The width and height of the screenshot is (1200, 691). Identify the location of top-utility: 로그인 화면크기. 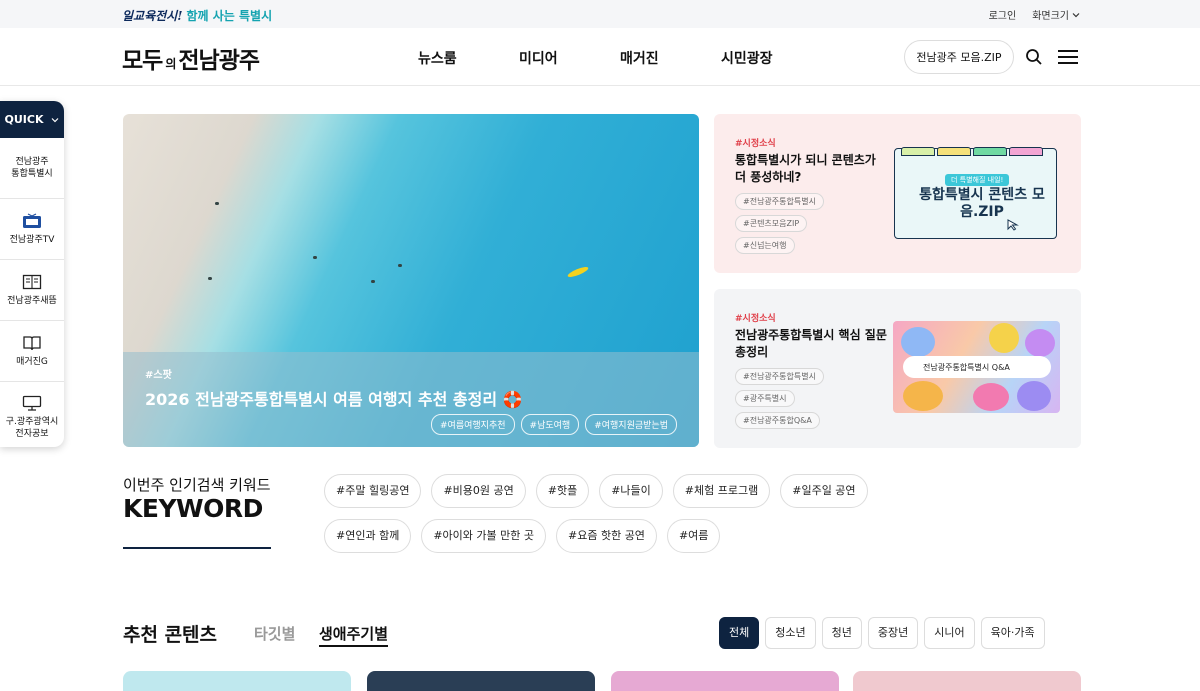
(1034, 14).